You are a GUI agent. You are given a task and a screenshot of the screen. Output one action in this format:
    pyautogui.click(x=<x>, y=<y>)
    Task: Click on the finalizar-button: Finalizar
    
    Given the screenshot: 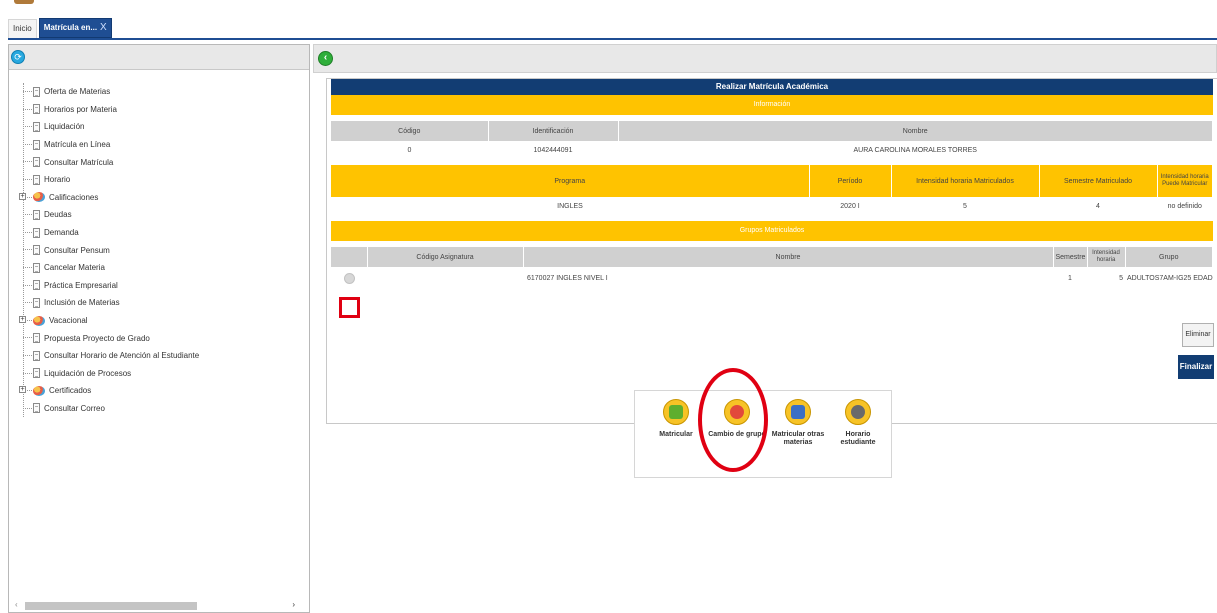 What is the action you would take?
    pyautogui.click(x=1196, y=367)
    